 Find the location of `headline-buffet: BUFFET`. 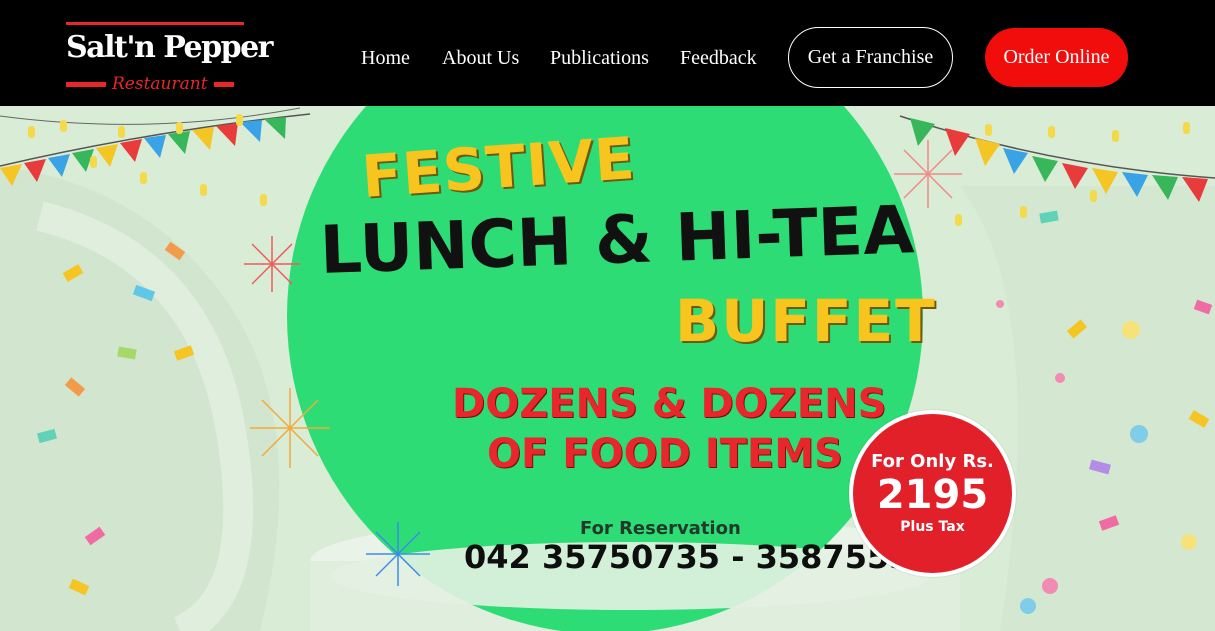

headline-buffet: BUFFET is located at coordinates (806, 321).